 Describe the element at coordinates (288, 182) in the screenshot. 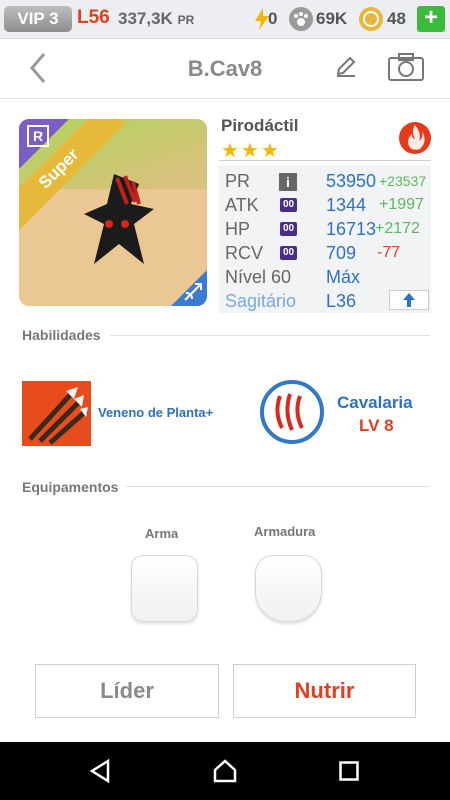

I see `info-icon: i` at that location.